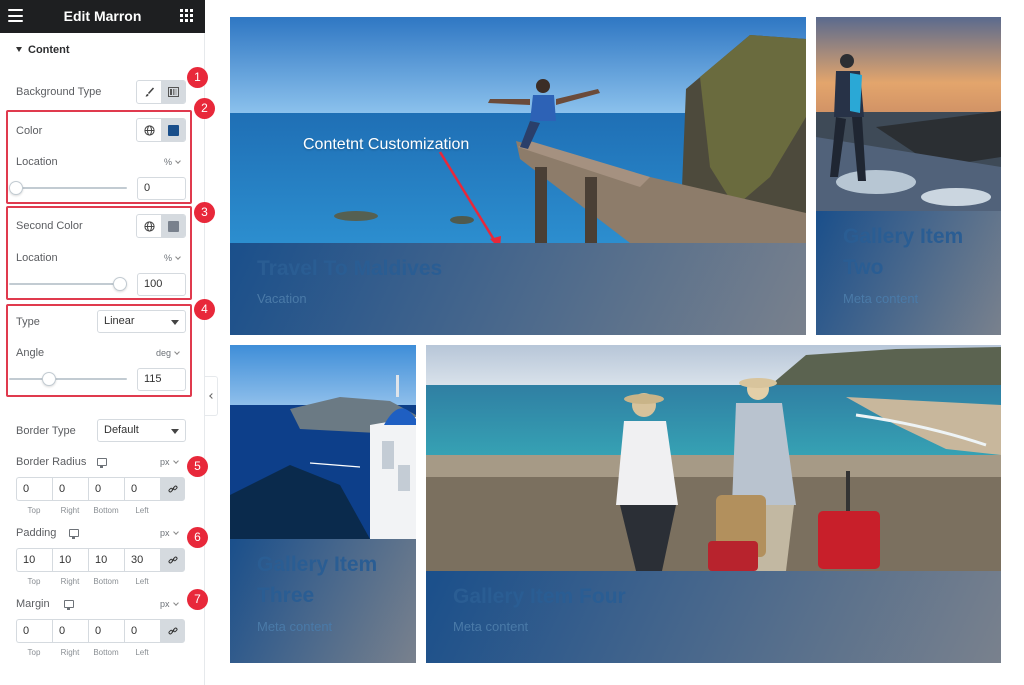  I want to click on annotation-box-second-color, so click(99, 253).